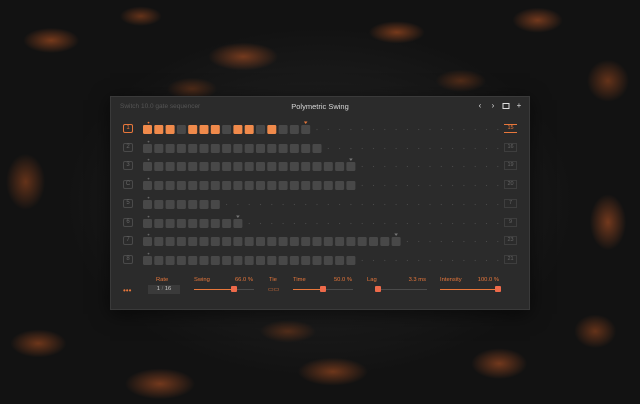  I want to click on track-length: 20, so click(510, 185).